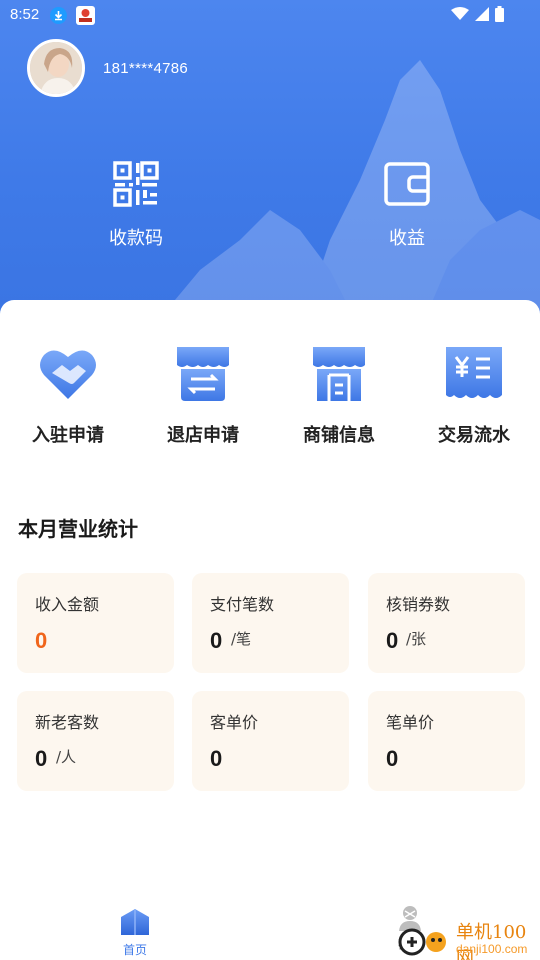  What do you see at coordinates (407, 238) in the screenshot?
I see `income-label: 收益` at bounding box center [407, 238].